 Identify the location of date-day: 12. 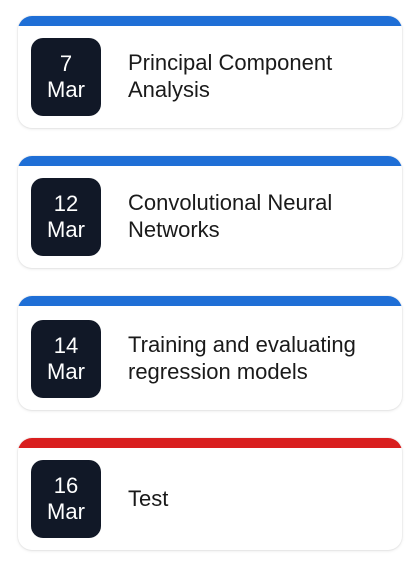
(66, 203).